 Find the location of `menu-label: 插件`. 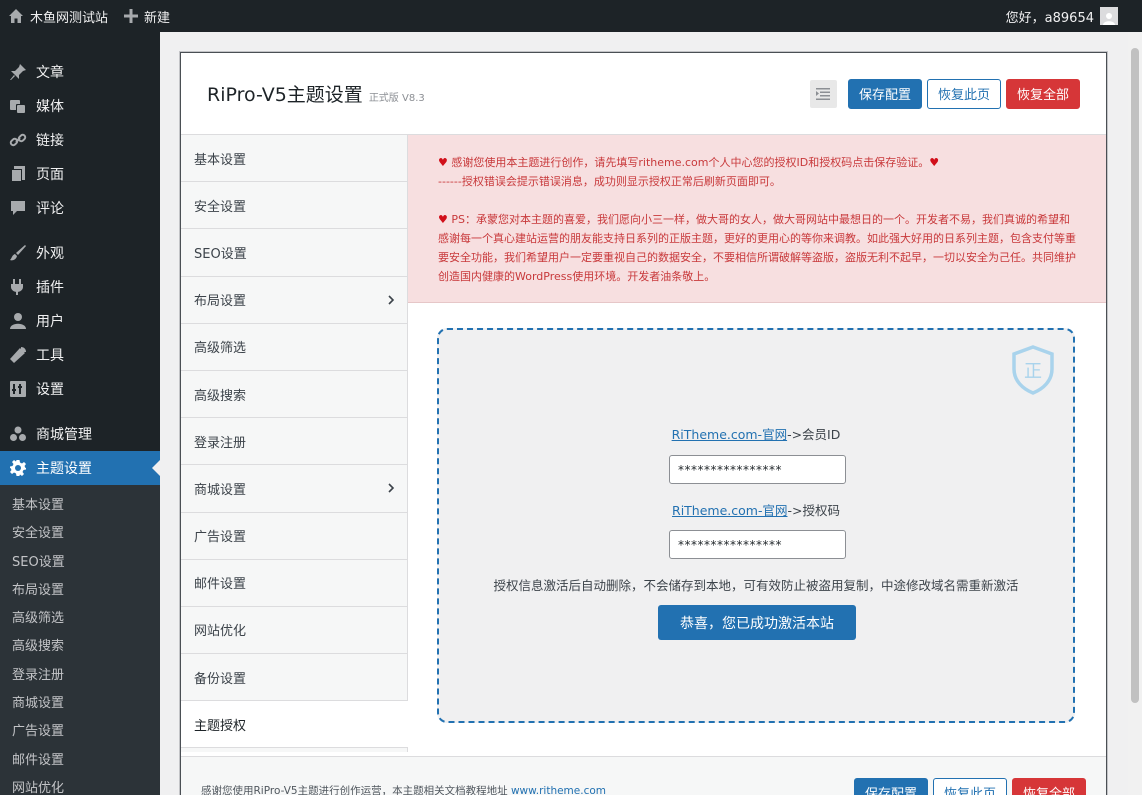

menu-label: 插件 is located at coordinates (50, 288).